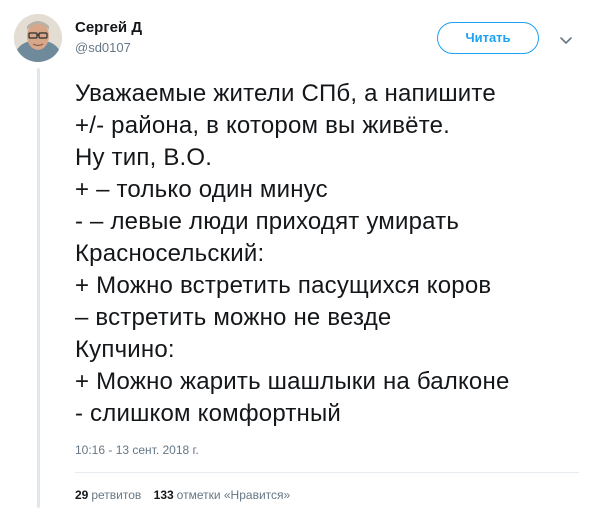  Describe the element at coordinates (233, 317) in the screenshot. I see `tweet-line: – встретить можно не везде` at that location.